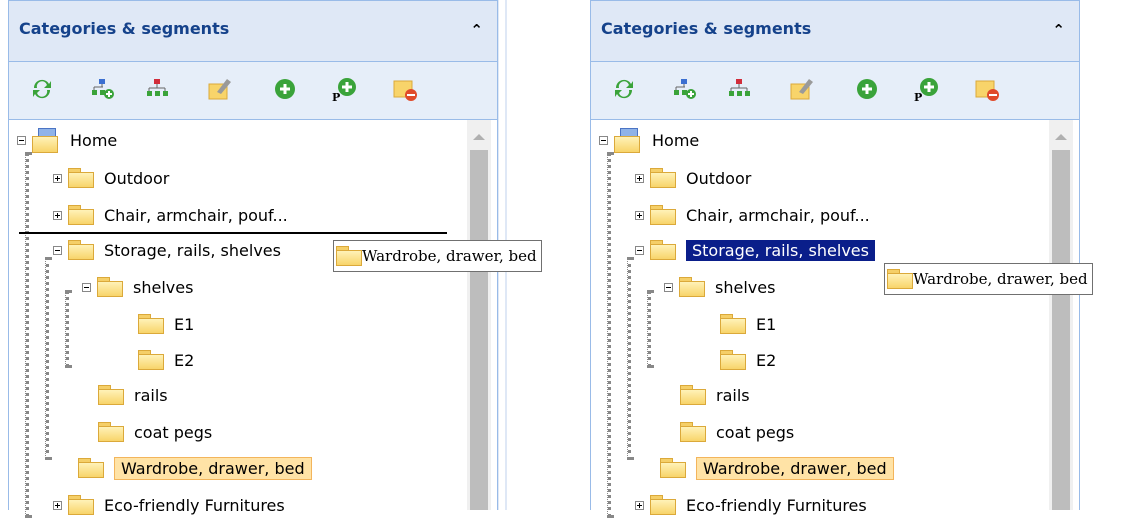 This screenshot has width=1121, height=520. I want to click on node-label: Home, so click(94, 140).